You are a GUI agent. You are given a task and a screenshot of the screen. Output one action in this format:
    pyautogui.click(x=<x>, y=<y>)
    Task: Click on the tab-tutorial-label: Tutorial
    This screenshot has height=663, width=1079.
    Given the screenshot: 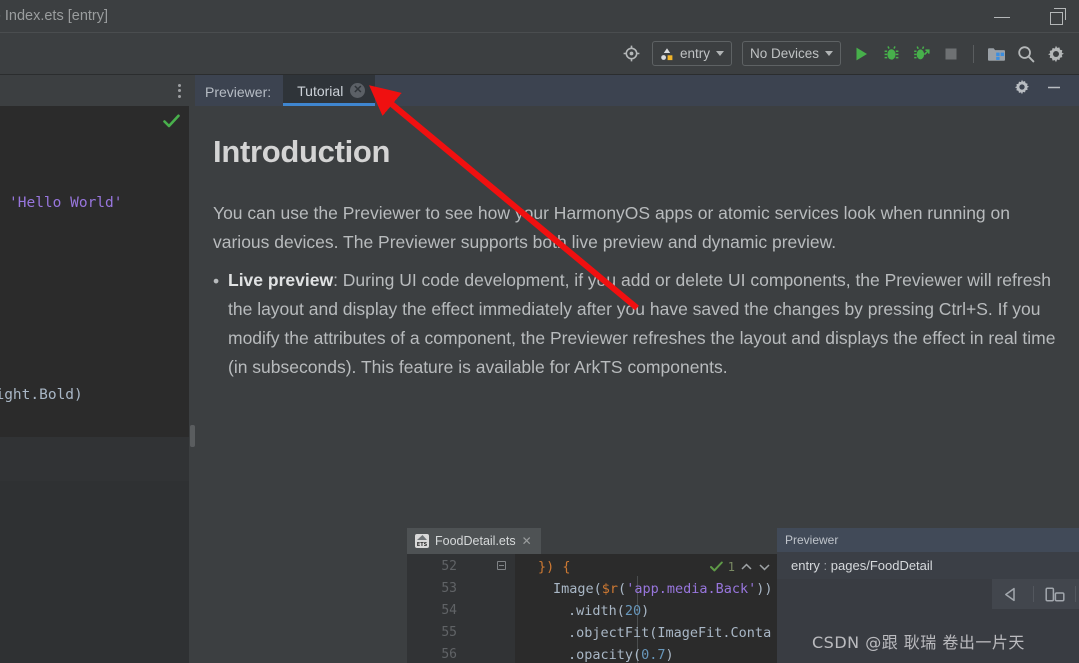 What is the action you would take?
    pyautogui.click(x=320, y=90)
    